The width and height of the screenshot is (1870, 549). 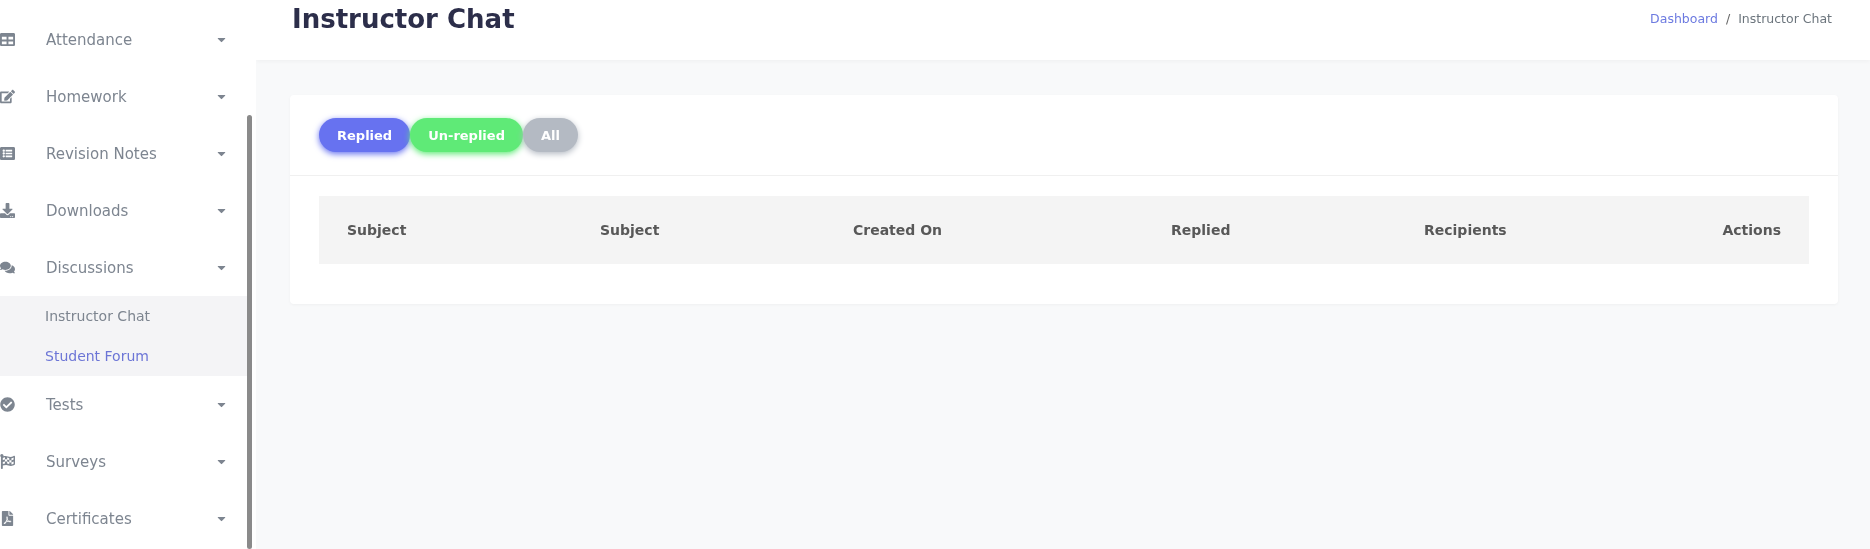 I want to click on filter-button: Replied, so click(x=365, y=135).